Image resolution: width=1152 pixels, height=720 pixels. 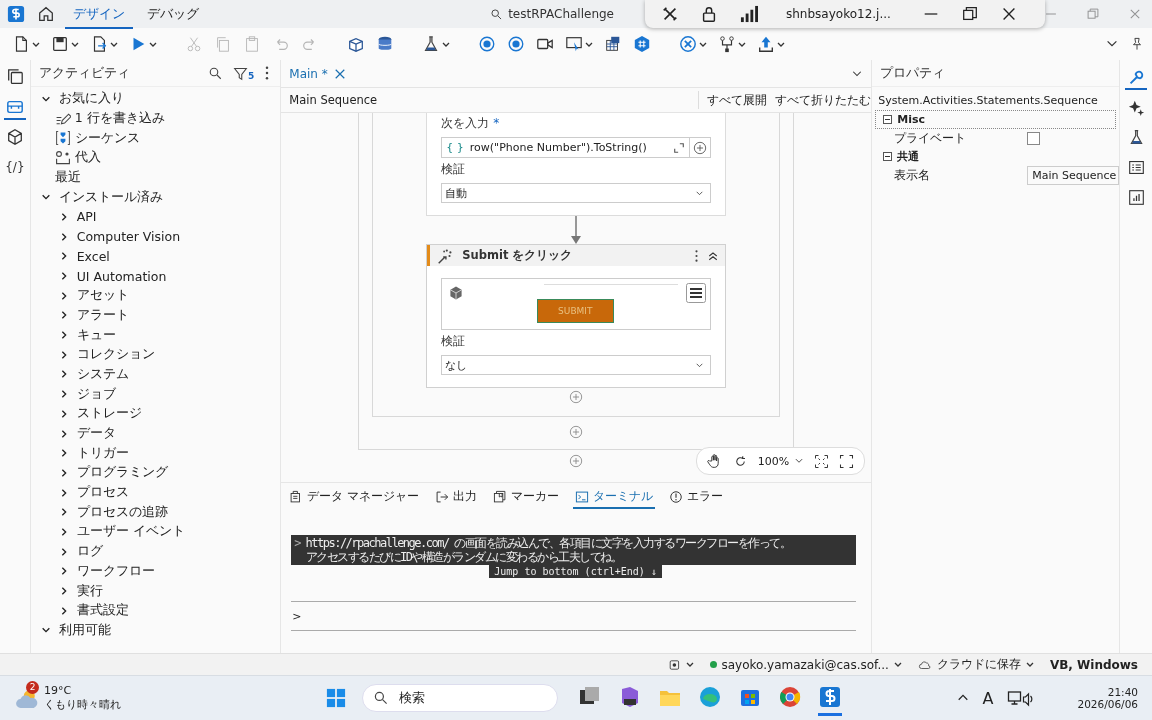 I want to click on tree-item: プログラミング, so click(x=155, y=473).